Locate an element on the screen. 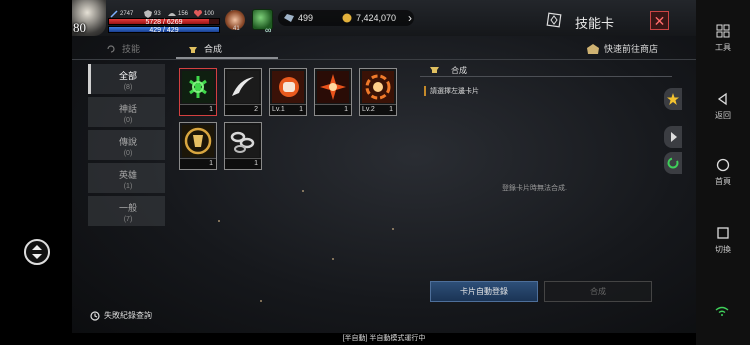 This screenshot has height=345, width=750. green-seal-icon is located at coordinates (198, 87).